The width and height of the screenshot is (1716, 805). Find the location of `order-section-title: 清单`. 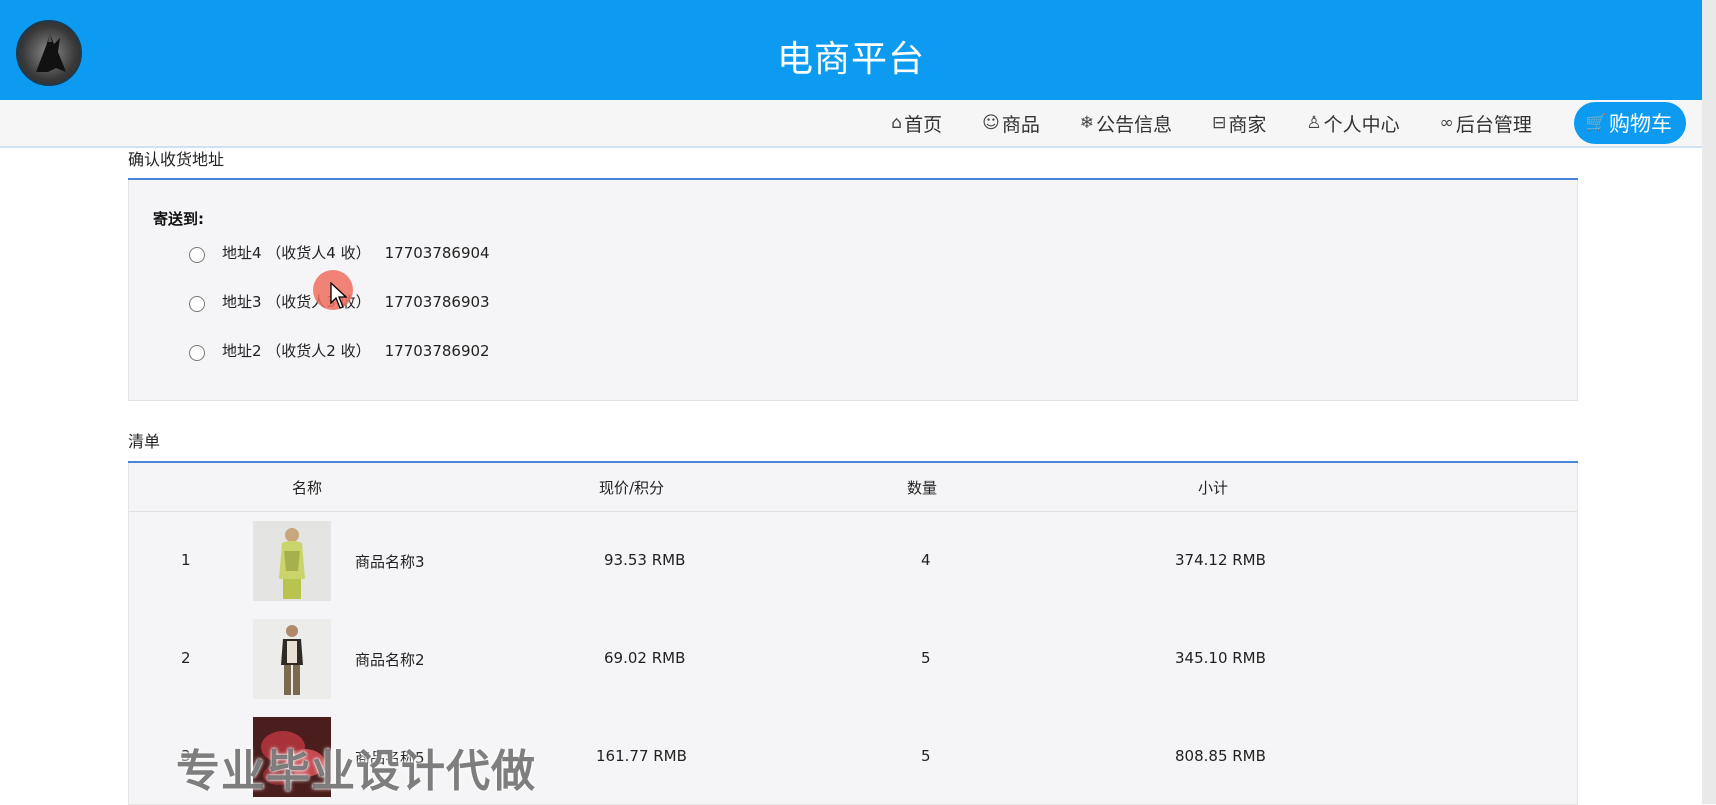

order-section-title: 清单 is located at coordinates (144, 441).